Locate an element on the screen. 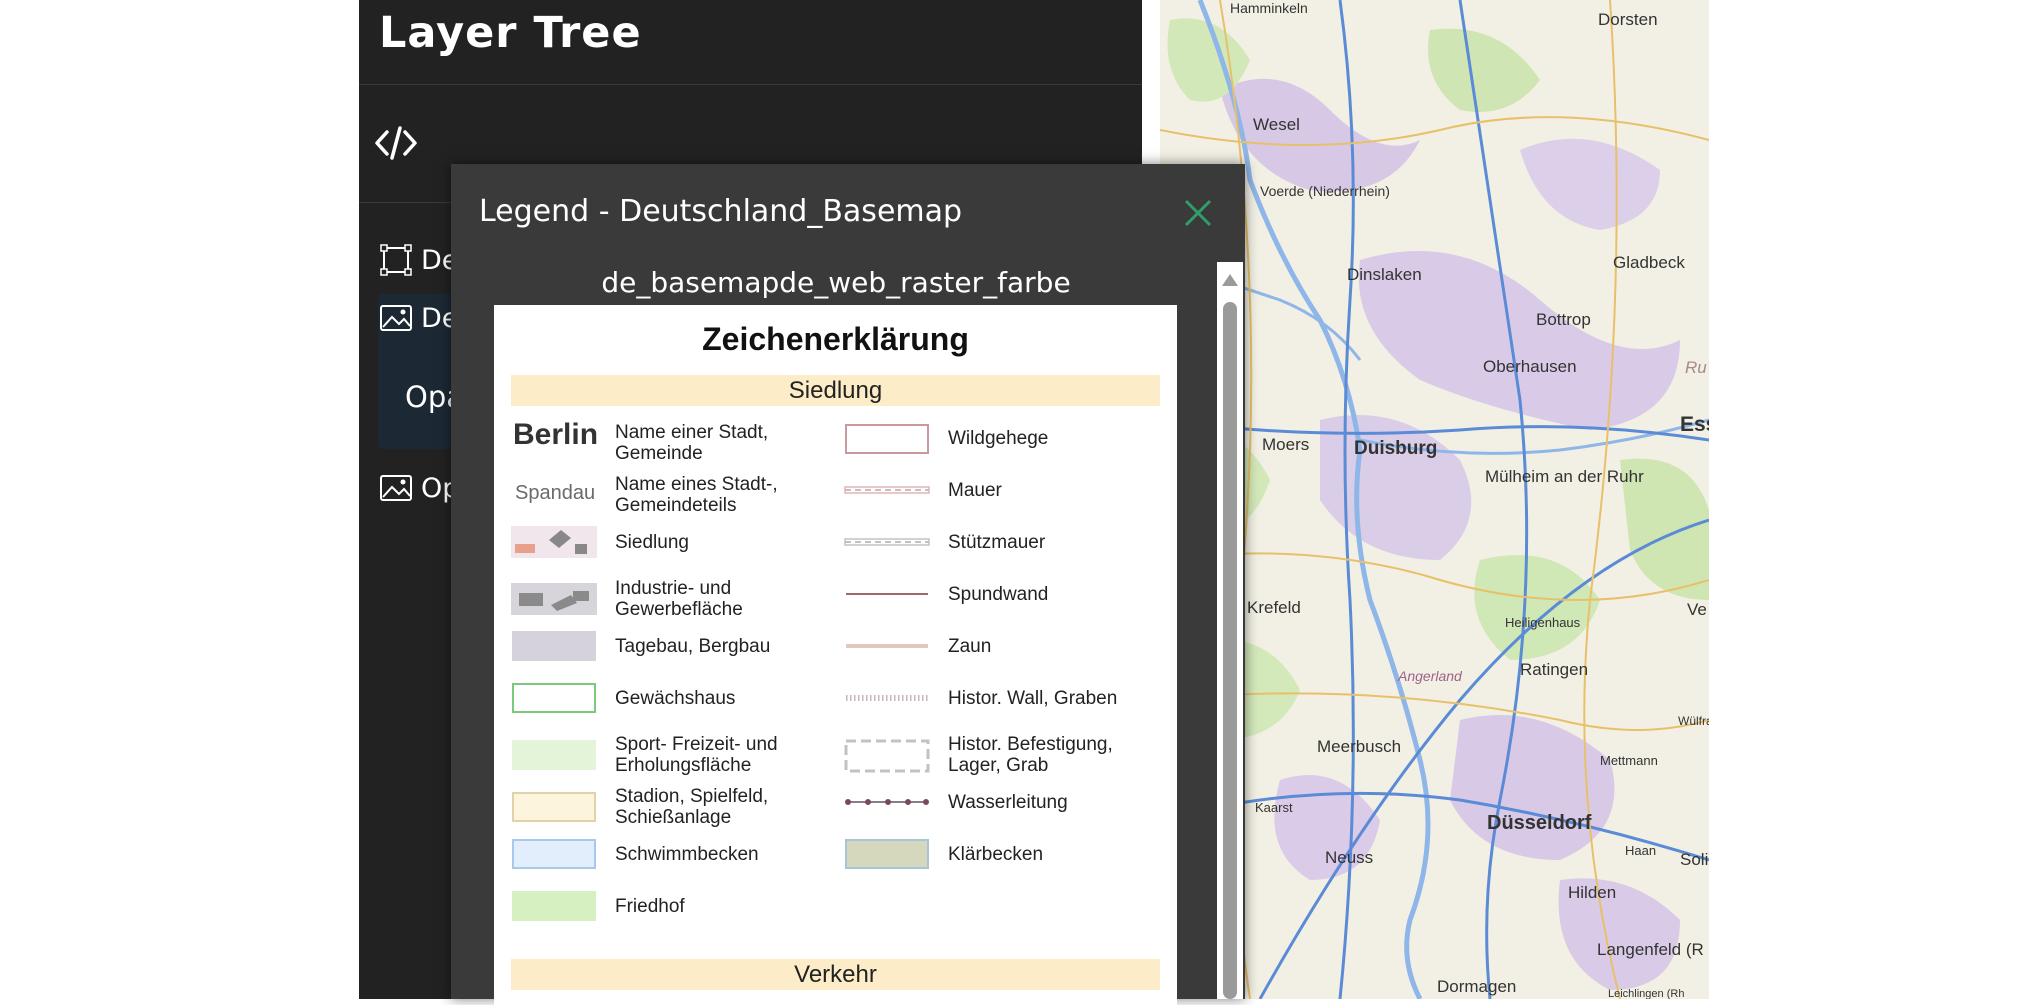 This screenshot has height=1005, width=2034. map-label: Haan is located at coordinates (1641, 850).